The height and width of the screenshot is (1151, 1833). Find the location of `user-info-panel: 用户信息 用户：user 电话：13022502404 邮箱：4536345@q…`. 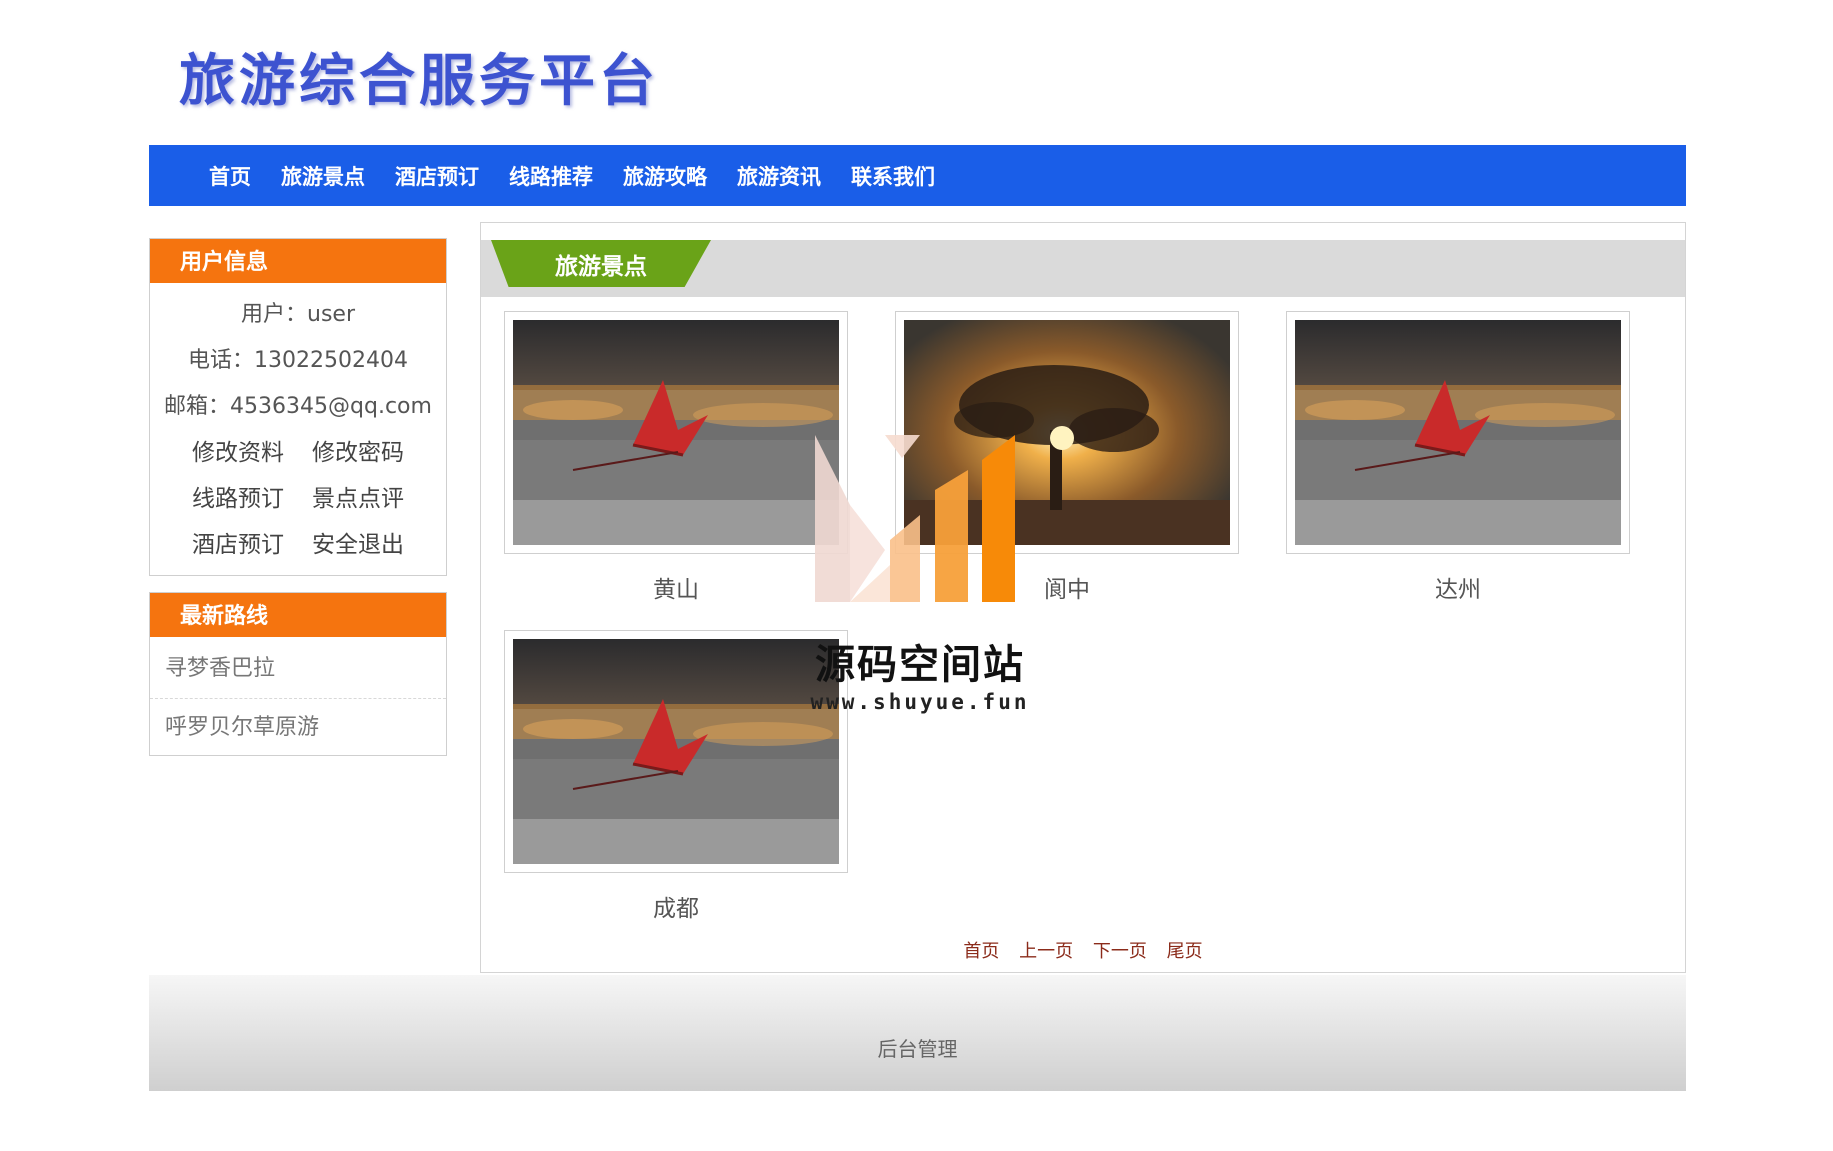

user-info-panel: 用户信息 用户：user 电话：13022502404 邮箱：4536345@q… is located at coordinates (298, 407).